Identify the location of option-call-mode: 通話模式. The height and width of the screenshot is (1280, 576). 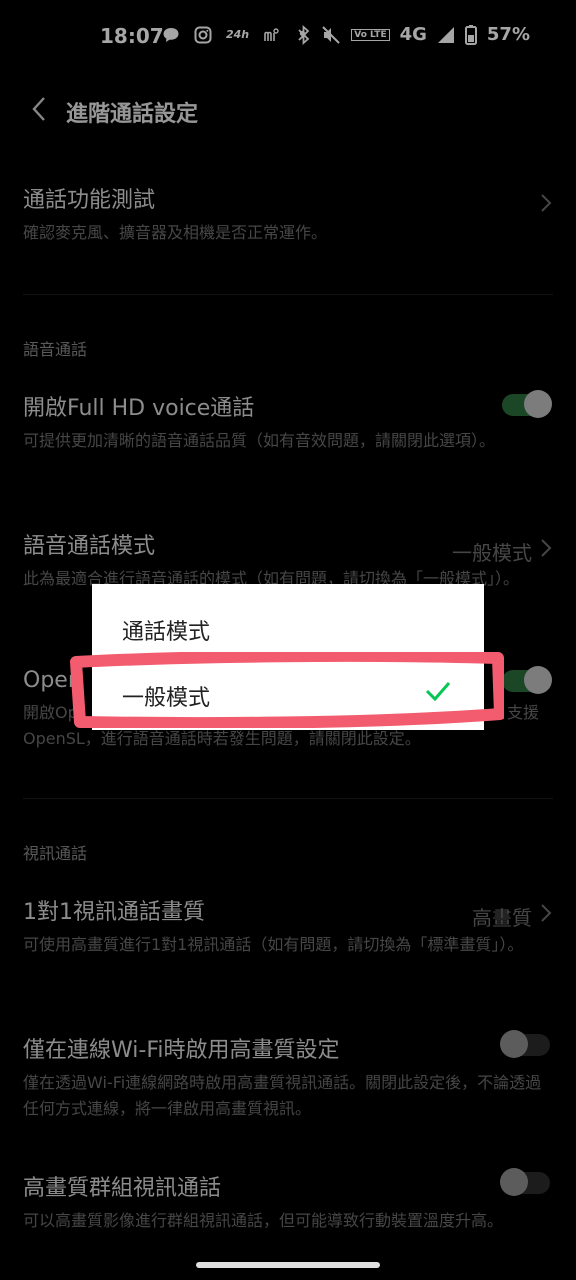
(166, 630).